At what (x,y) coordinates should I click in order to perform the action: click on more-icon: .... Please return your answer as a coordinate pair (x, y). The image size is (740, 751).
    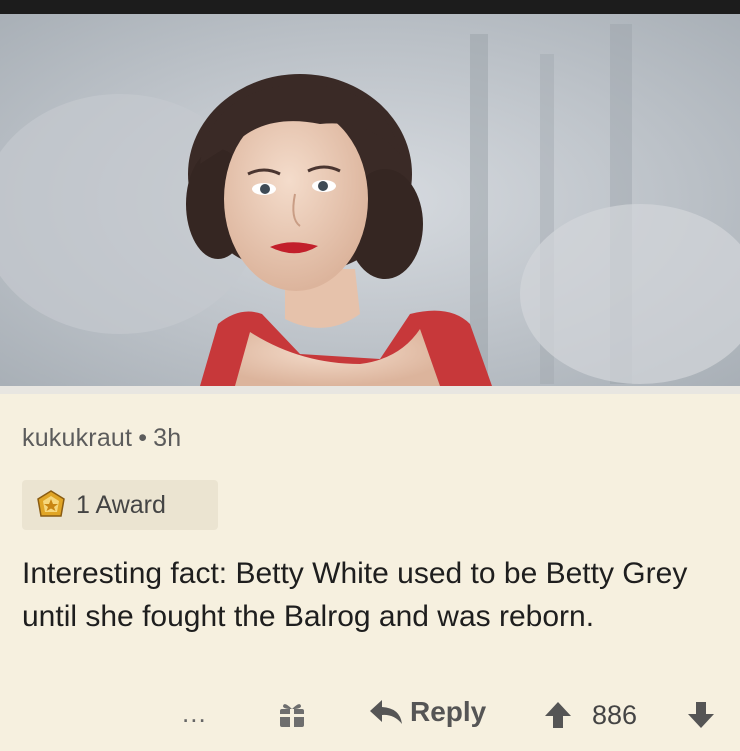
    Looking at the image, I should click on (194, 713).